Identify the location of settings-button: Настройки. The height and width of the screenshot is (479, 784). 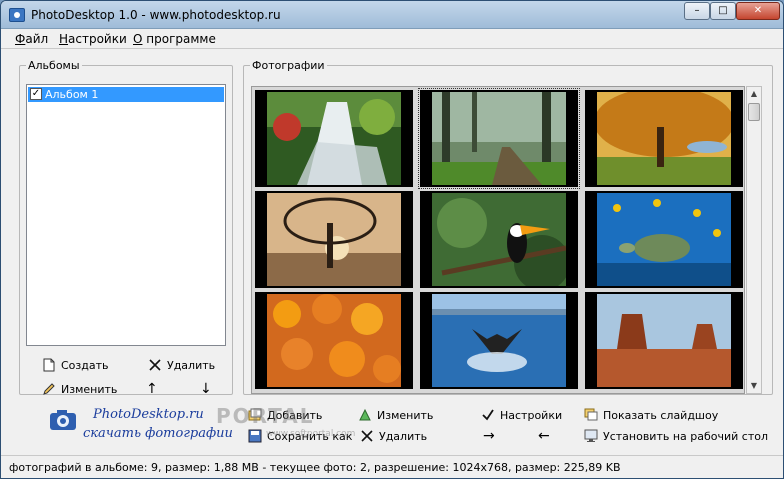
(521, 415).